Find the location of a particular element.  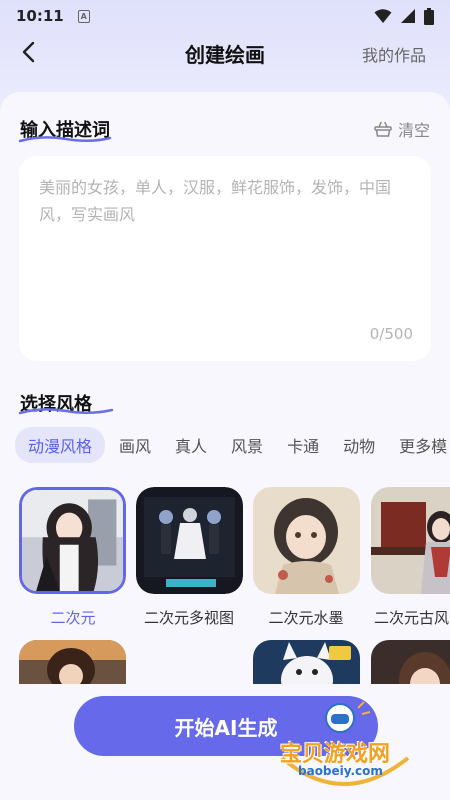

style-card-anime is located at coordinates (72, 540).